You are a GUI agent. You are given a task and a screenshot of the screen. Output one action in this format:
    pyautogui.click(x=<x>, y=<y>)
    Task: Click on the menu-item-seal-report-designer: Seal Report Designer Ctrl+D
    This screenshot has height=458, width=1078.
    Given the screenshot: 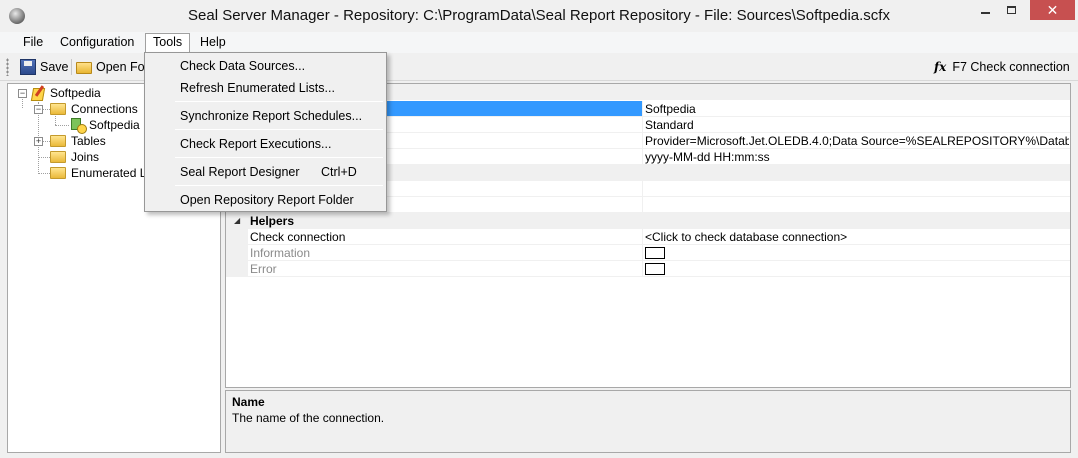 What is the action you would take?
    pyautogui.click(x=265, y=172)
    